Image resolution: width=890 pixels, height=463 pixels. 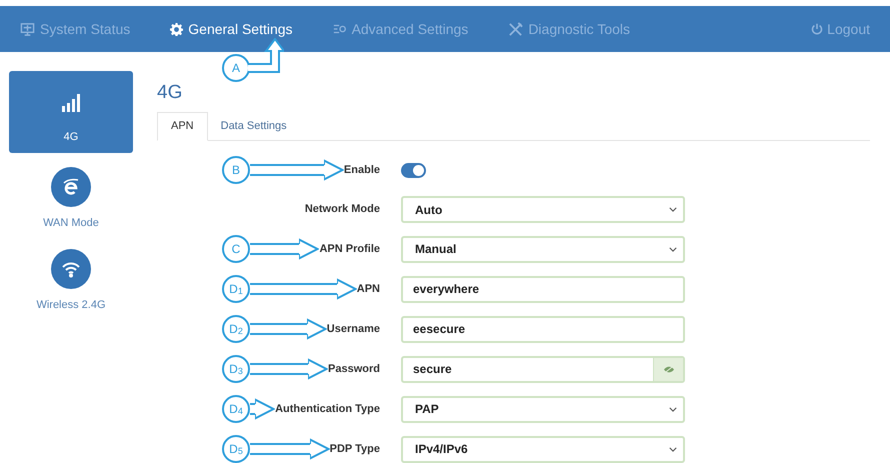 I want to click on gear-icon, so click(x=177, y=29).